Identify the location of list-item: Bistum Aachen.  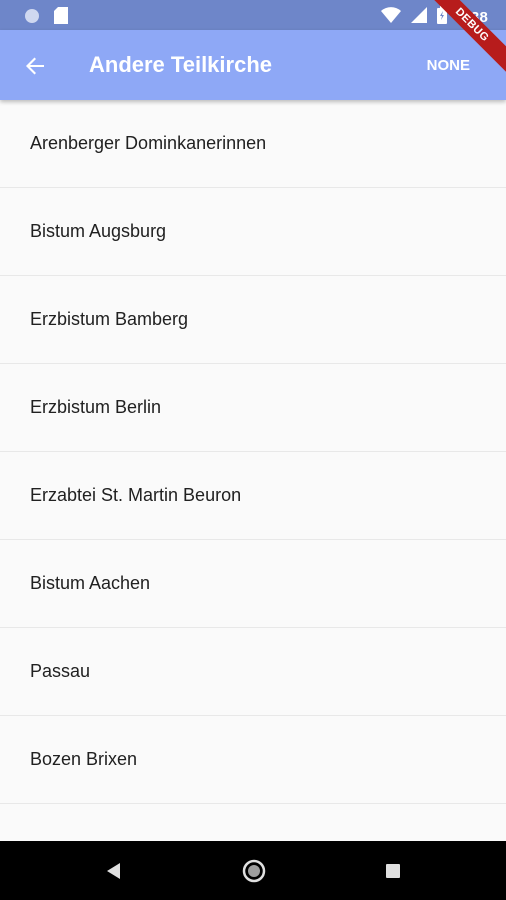
(253, 584).